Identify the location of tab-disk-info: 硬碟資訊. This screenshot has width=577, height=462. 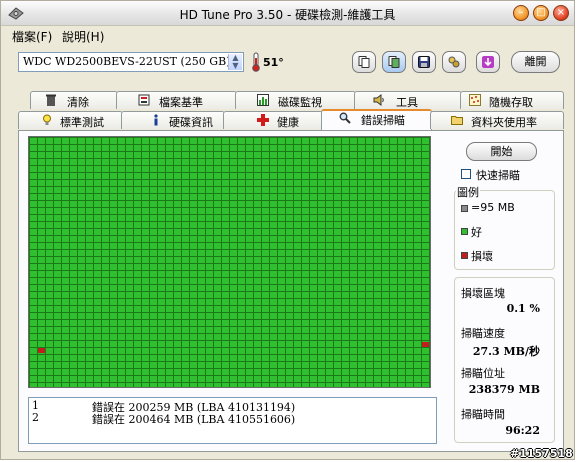
(173, 120).